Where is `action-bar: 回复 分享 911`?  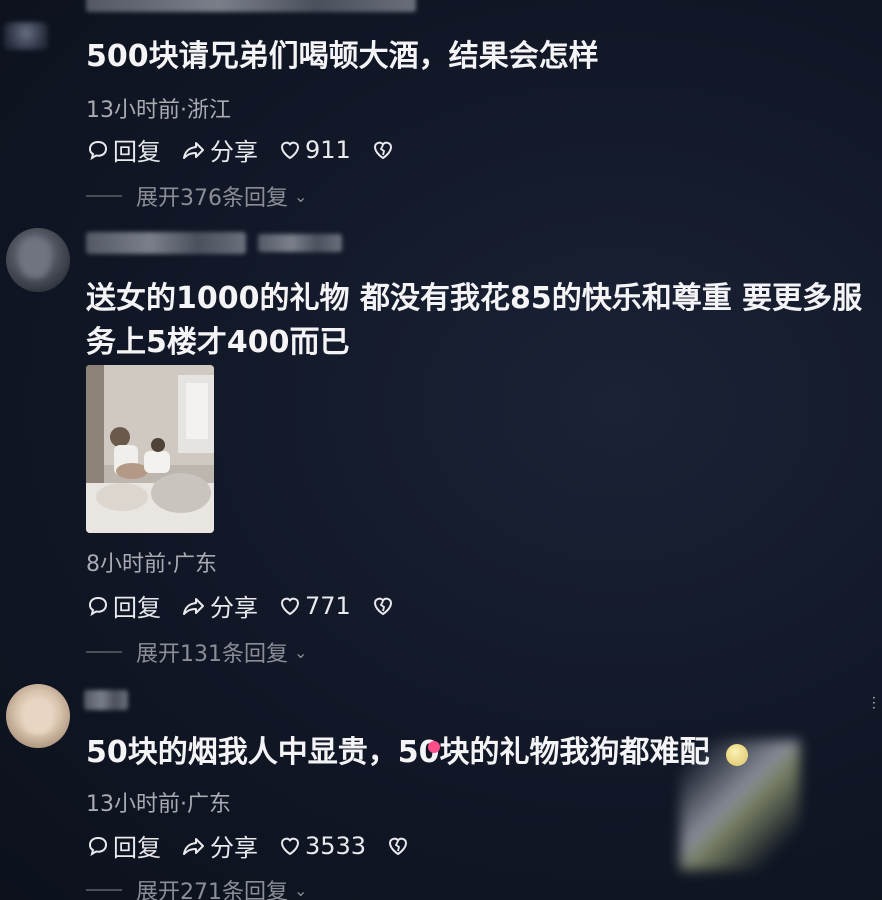
action-bar: 回复 分享 911 is located at coordinates (252, 149).